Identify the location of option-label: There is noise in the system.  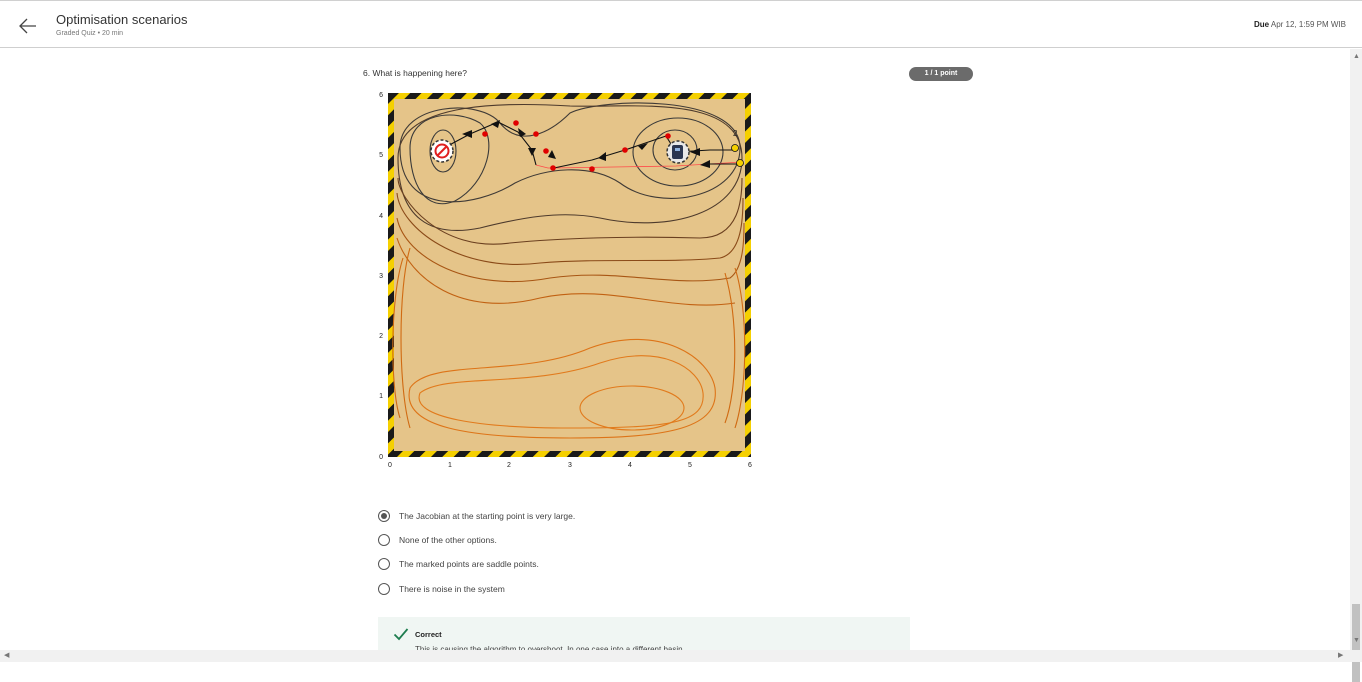
(452, 589).